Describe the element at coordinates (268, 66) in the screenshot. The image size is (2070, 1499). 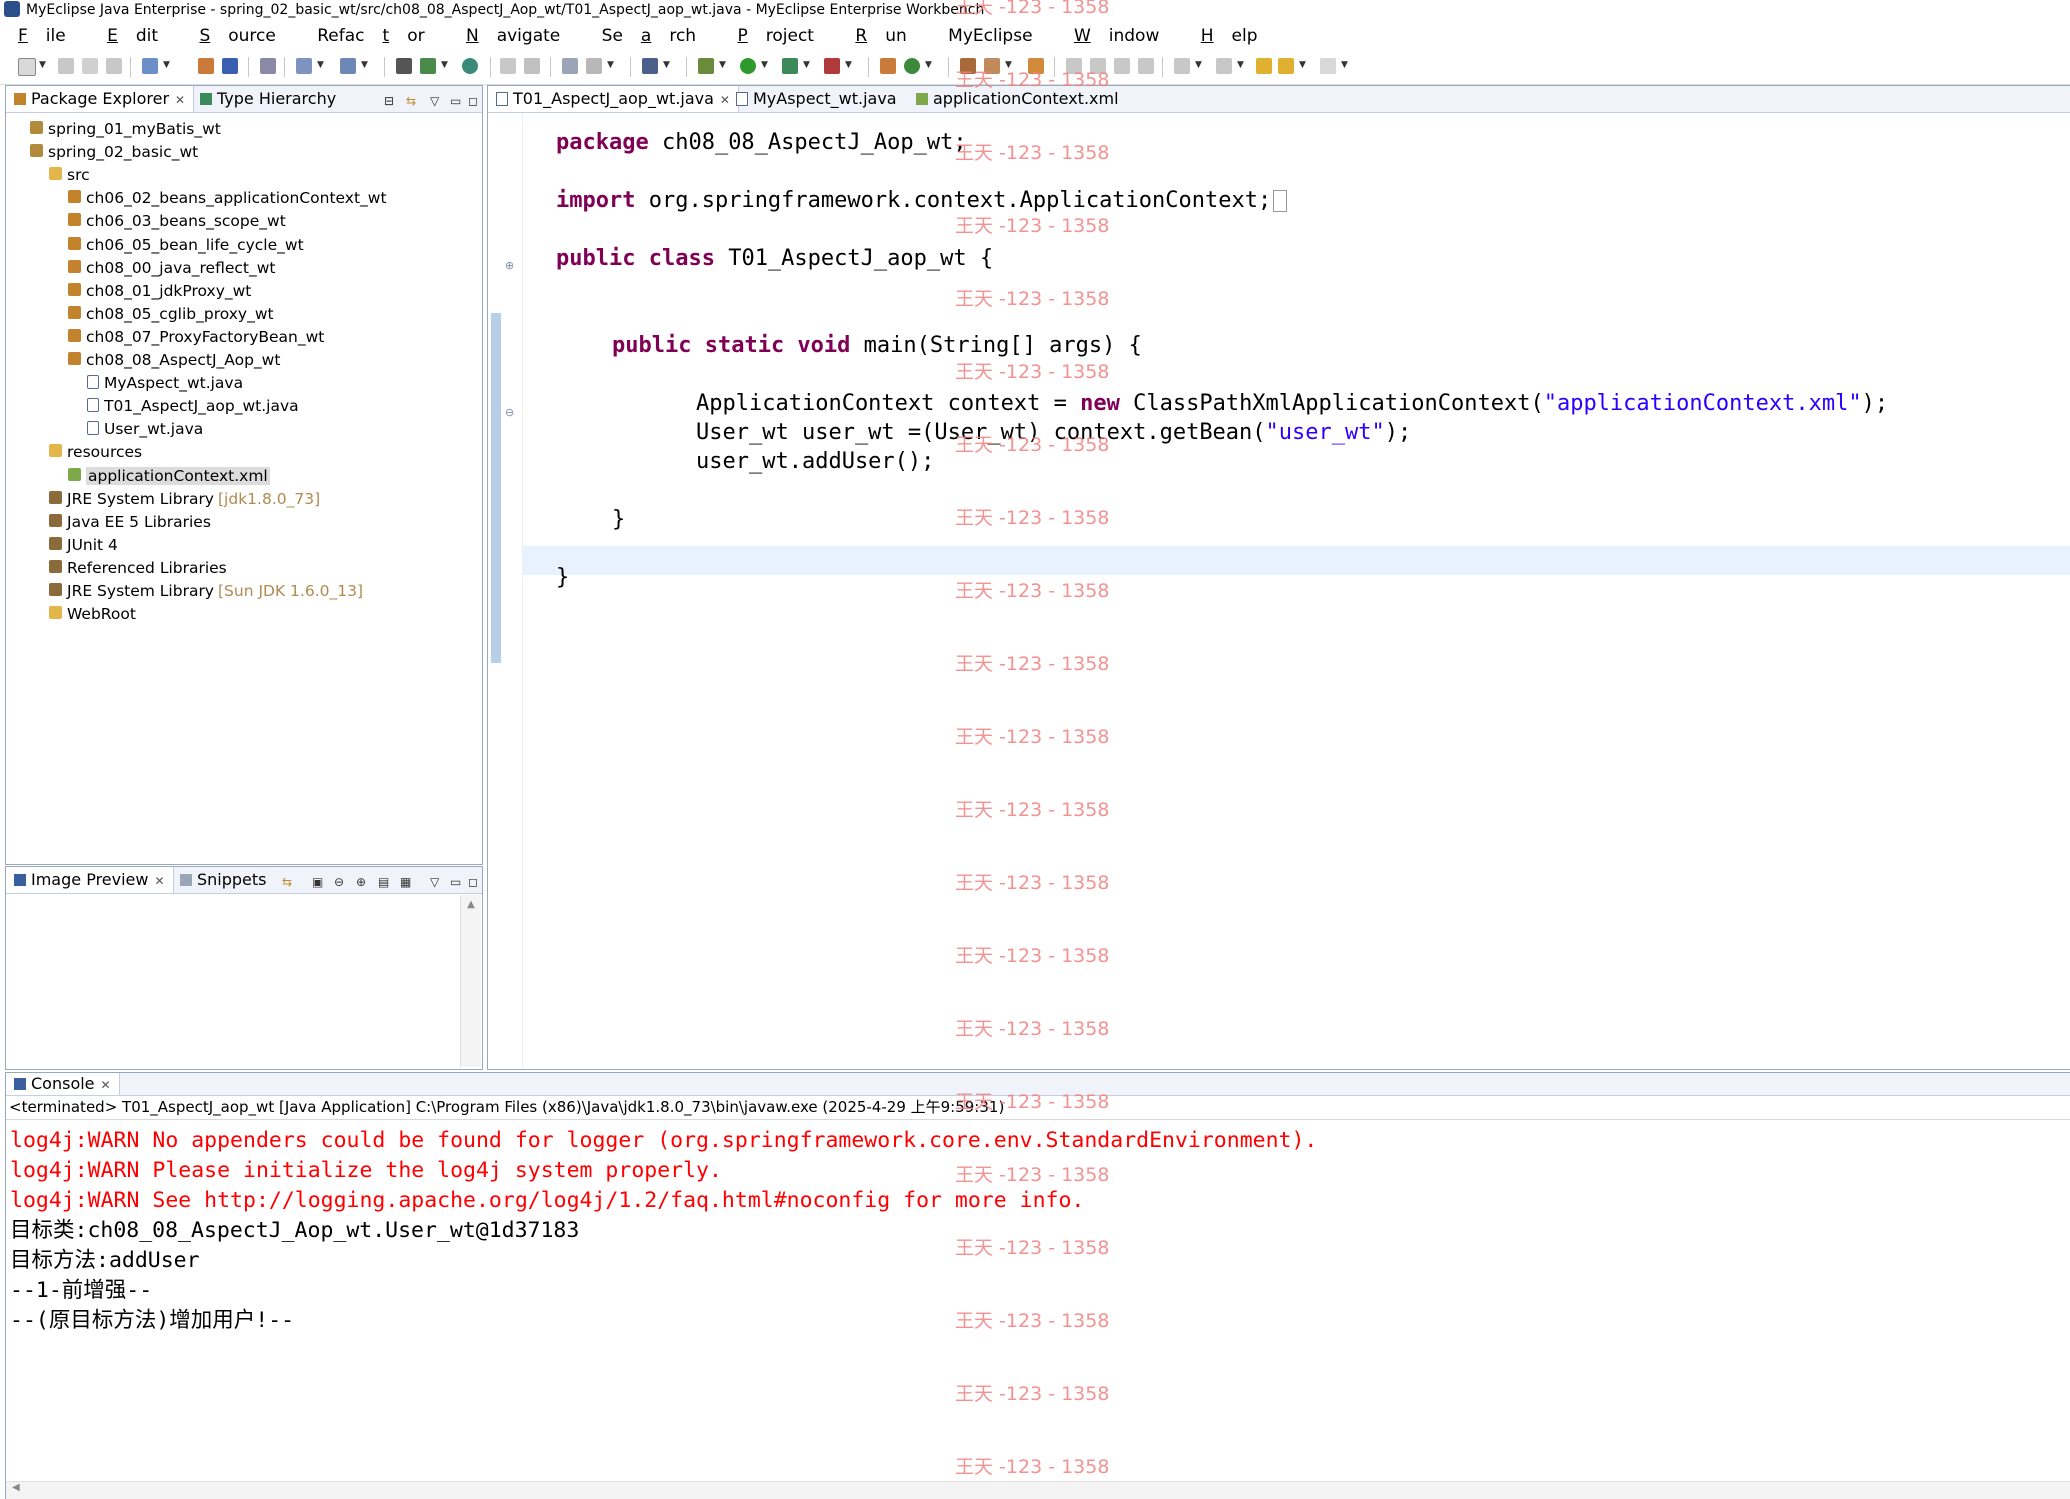
I see `web-browser-icon` at that location.